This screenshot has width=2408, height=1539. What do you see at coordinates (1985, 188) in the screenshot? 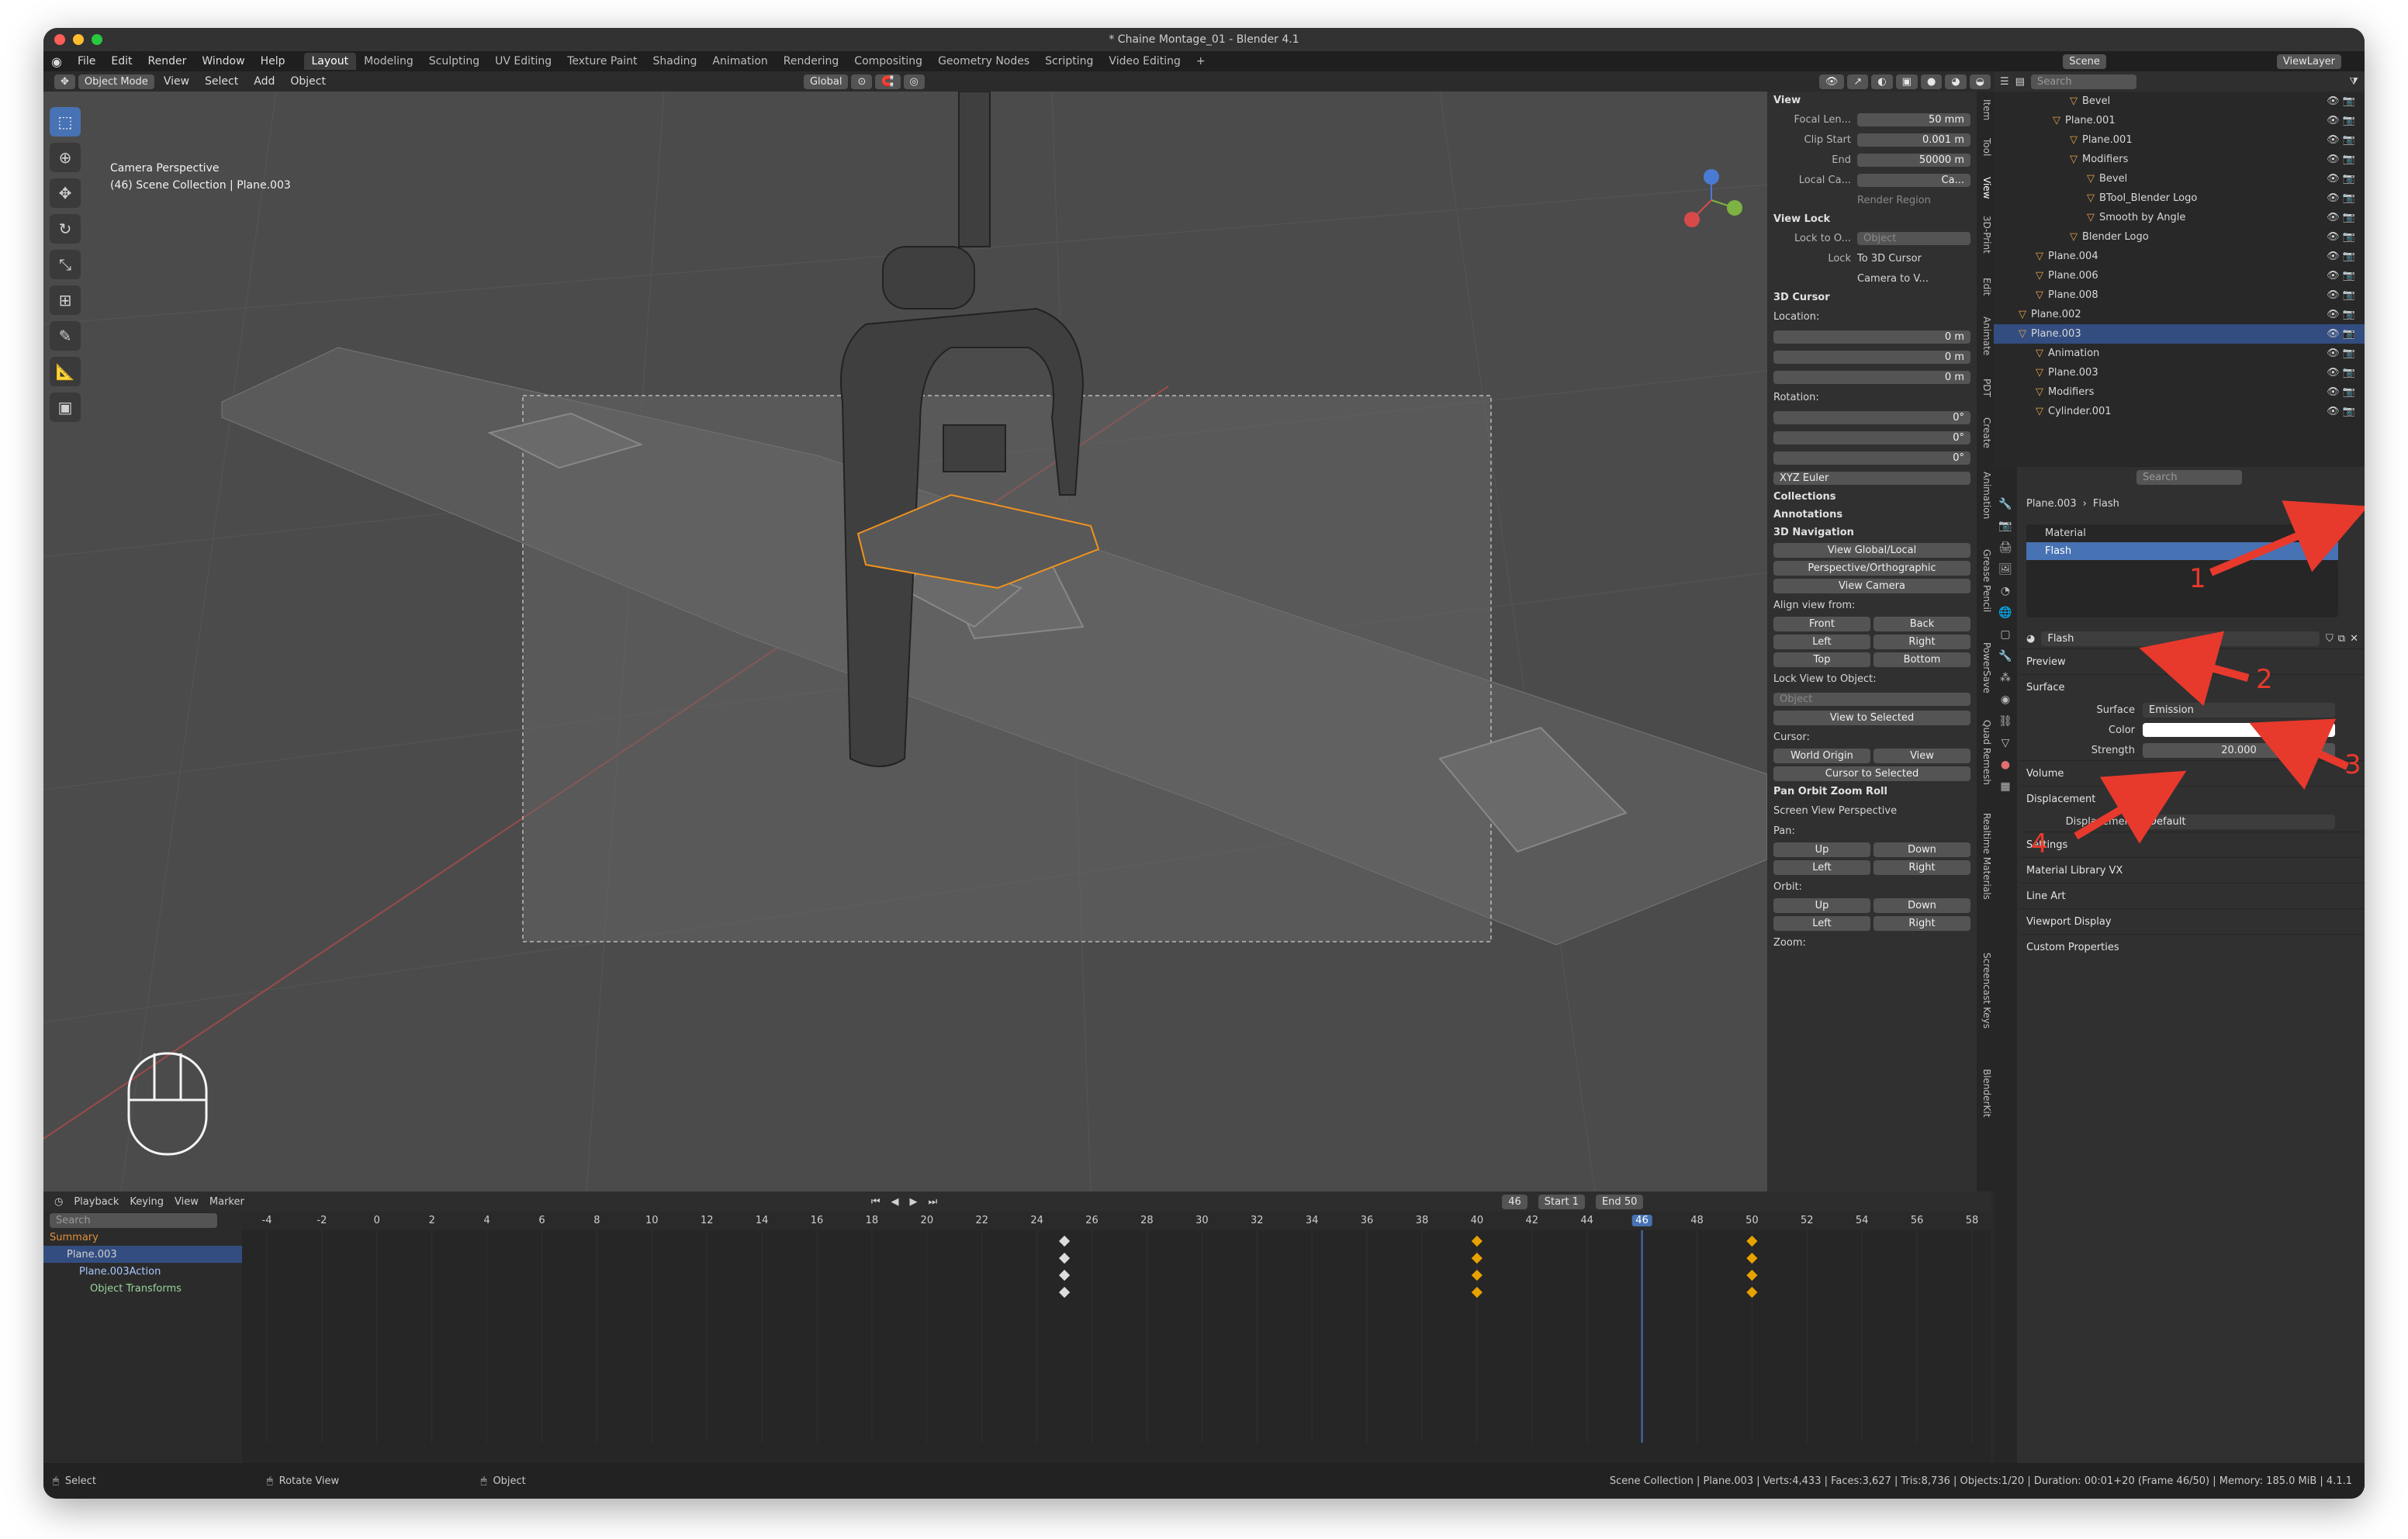
I see `tab-view: View` at bounding box center [1985, 188].